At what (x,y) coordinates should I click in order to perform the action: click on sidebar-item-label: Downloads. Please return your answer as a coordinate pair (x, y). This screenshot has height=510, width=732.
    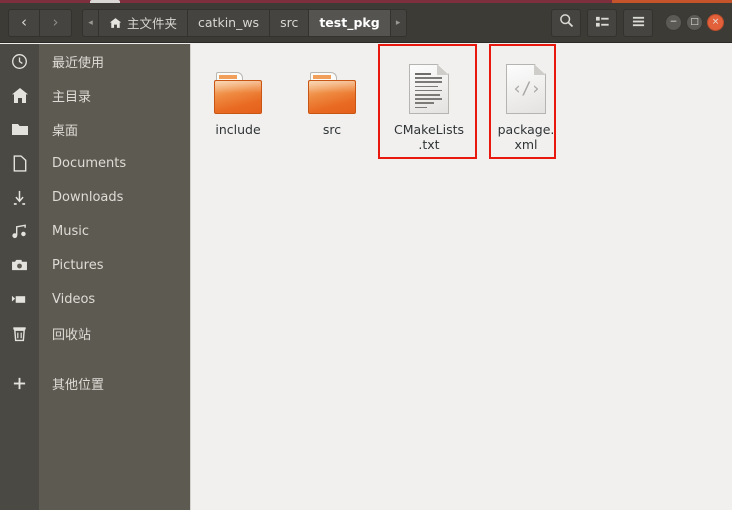
    Looking at the image, I should click on (88, 197).